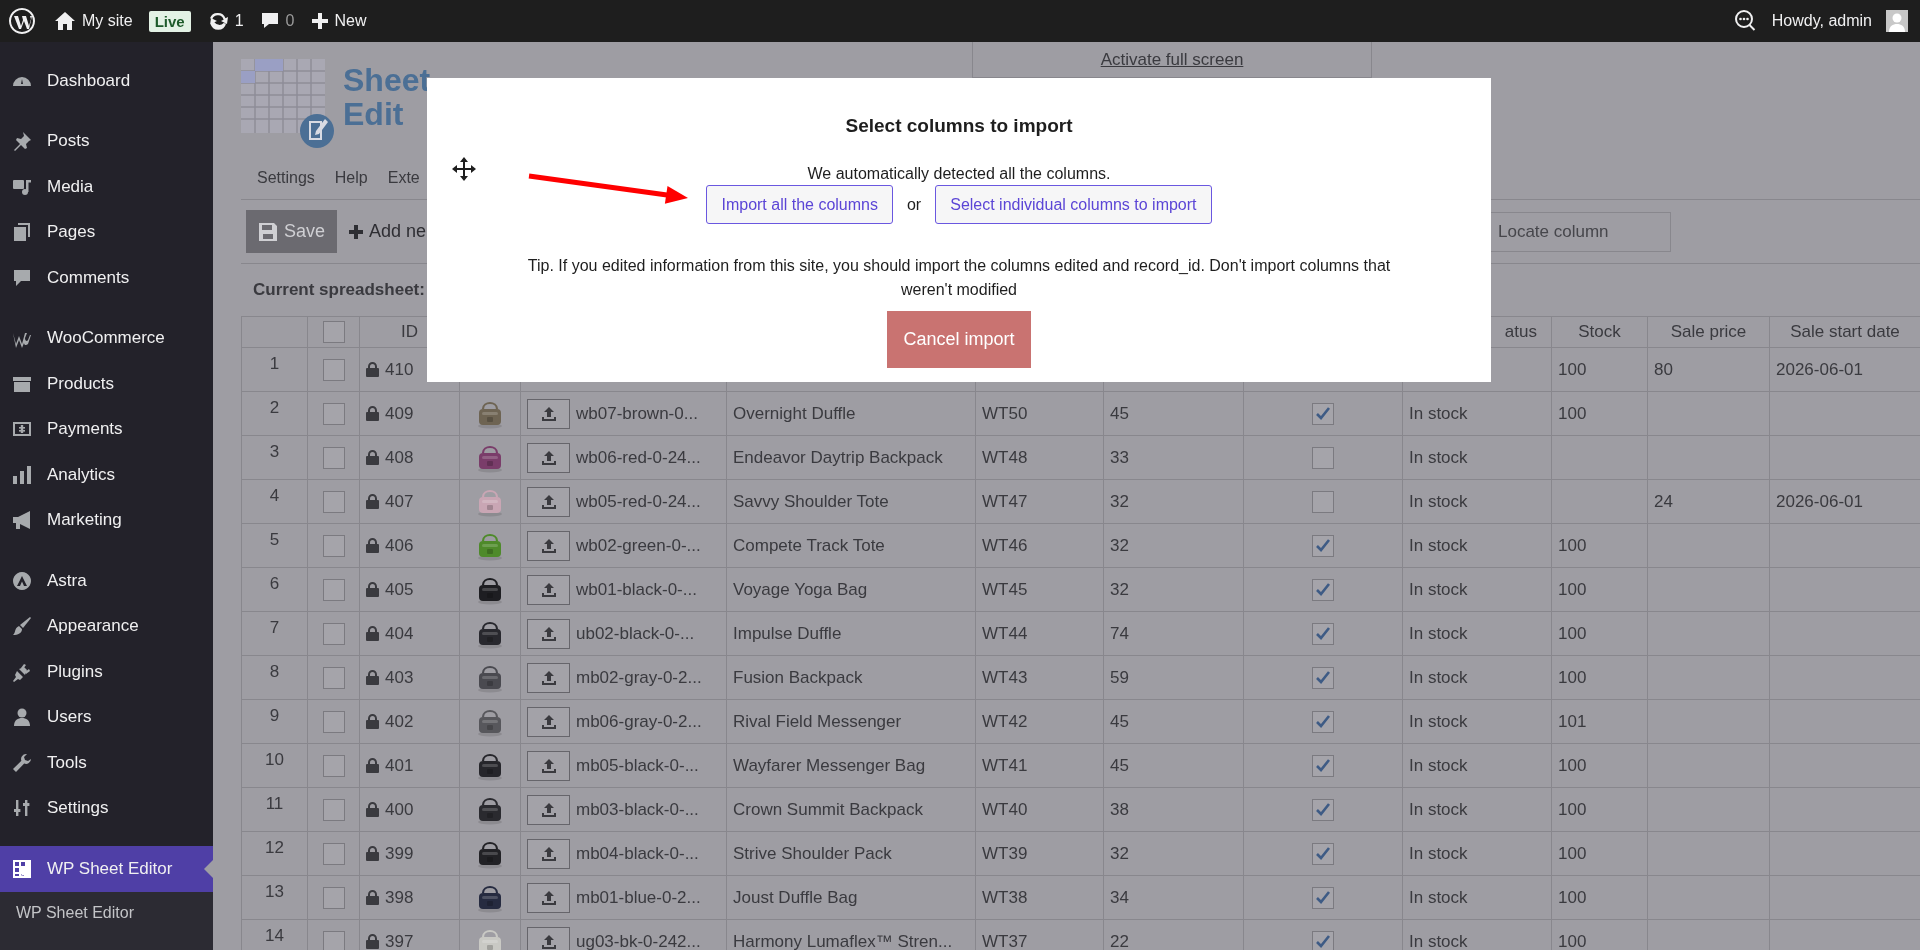 The width and height of the screenshot is (1920, 950). What do you see at coordinates (1174, 722) in the screenshot?
I see `table-cell: 45` at bounding box center [1174, 722].